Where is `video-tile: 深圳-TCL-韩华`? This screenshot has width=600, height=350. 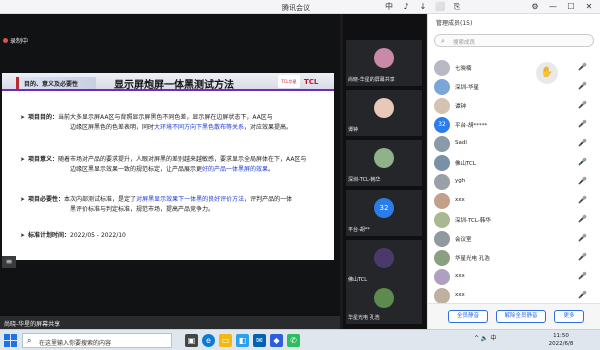
video-tile: 深圳-TCL-韩华 is located at coordinates (384, 163).